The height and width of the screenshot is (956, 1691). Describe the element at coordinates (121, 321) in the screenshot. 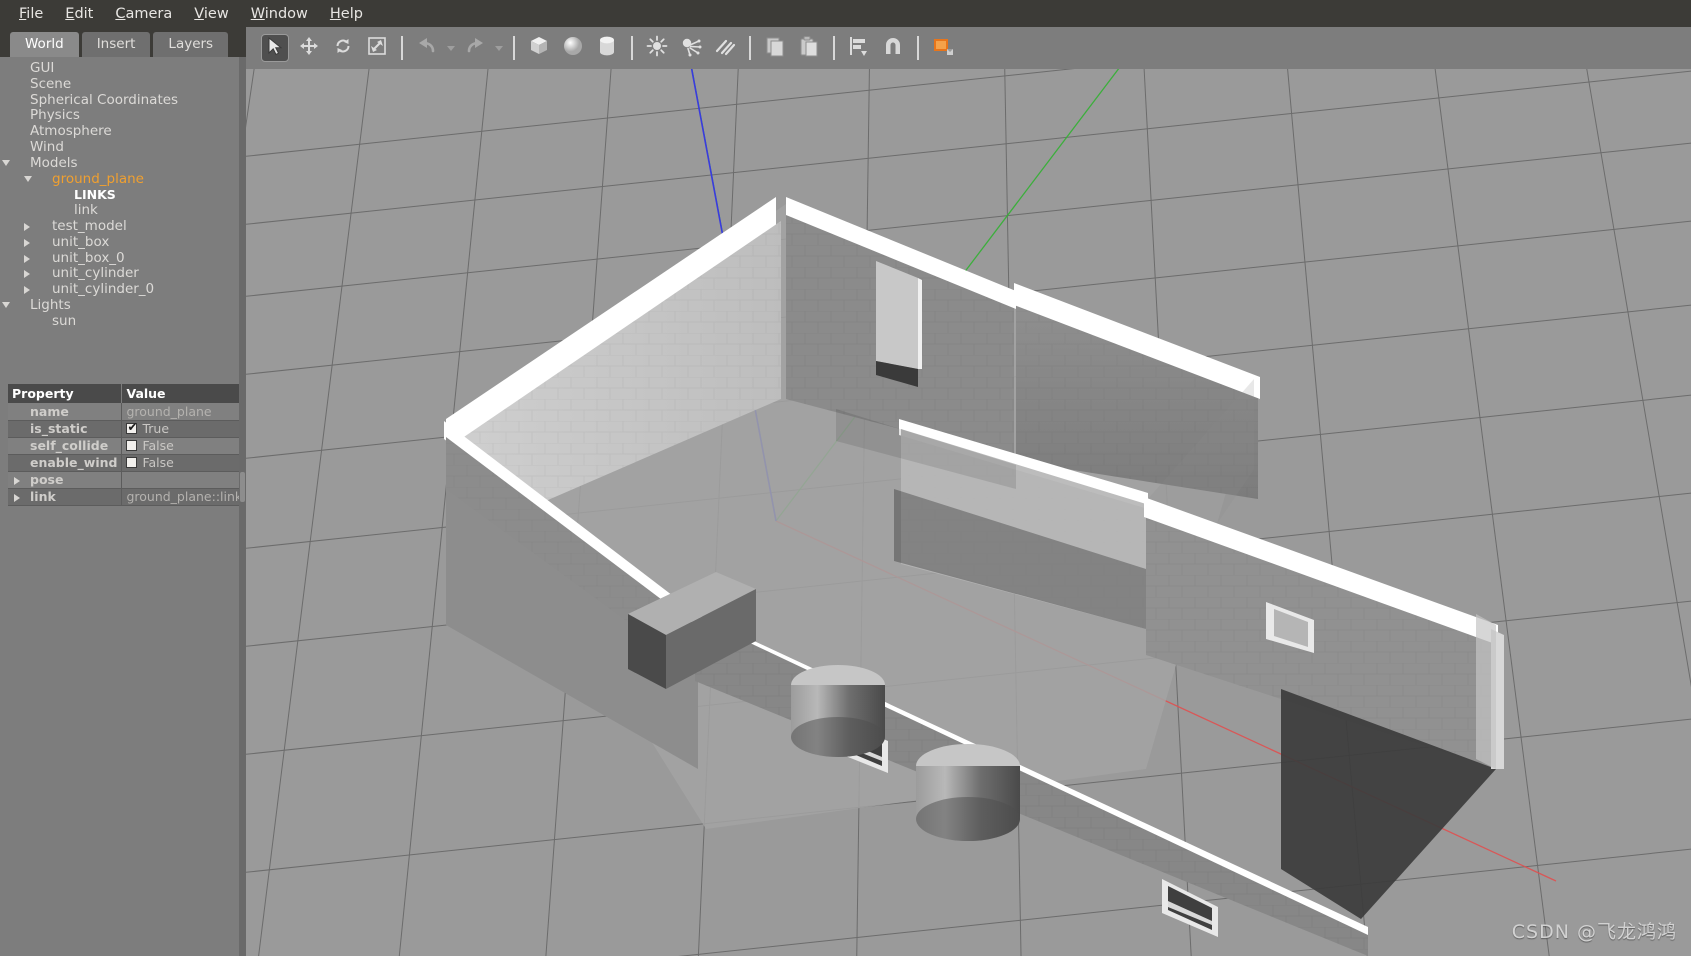

I see `tree-item-sun: sun` at that location.